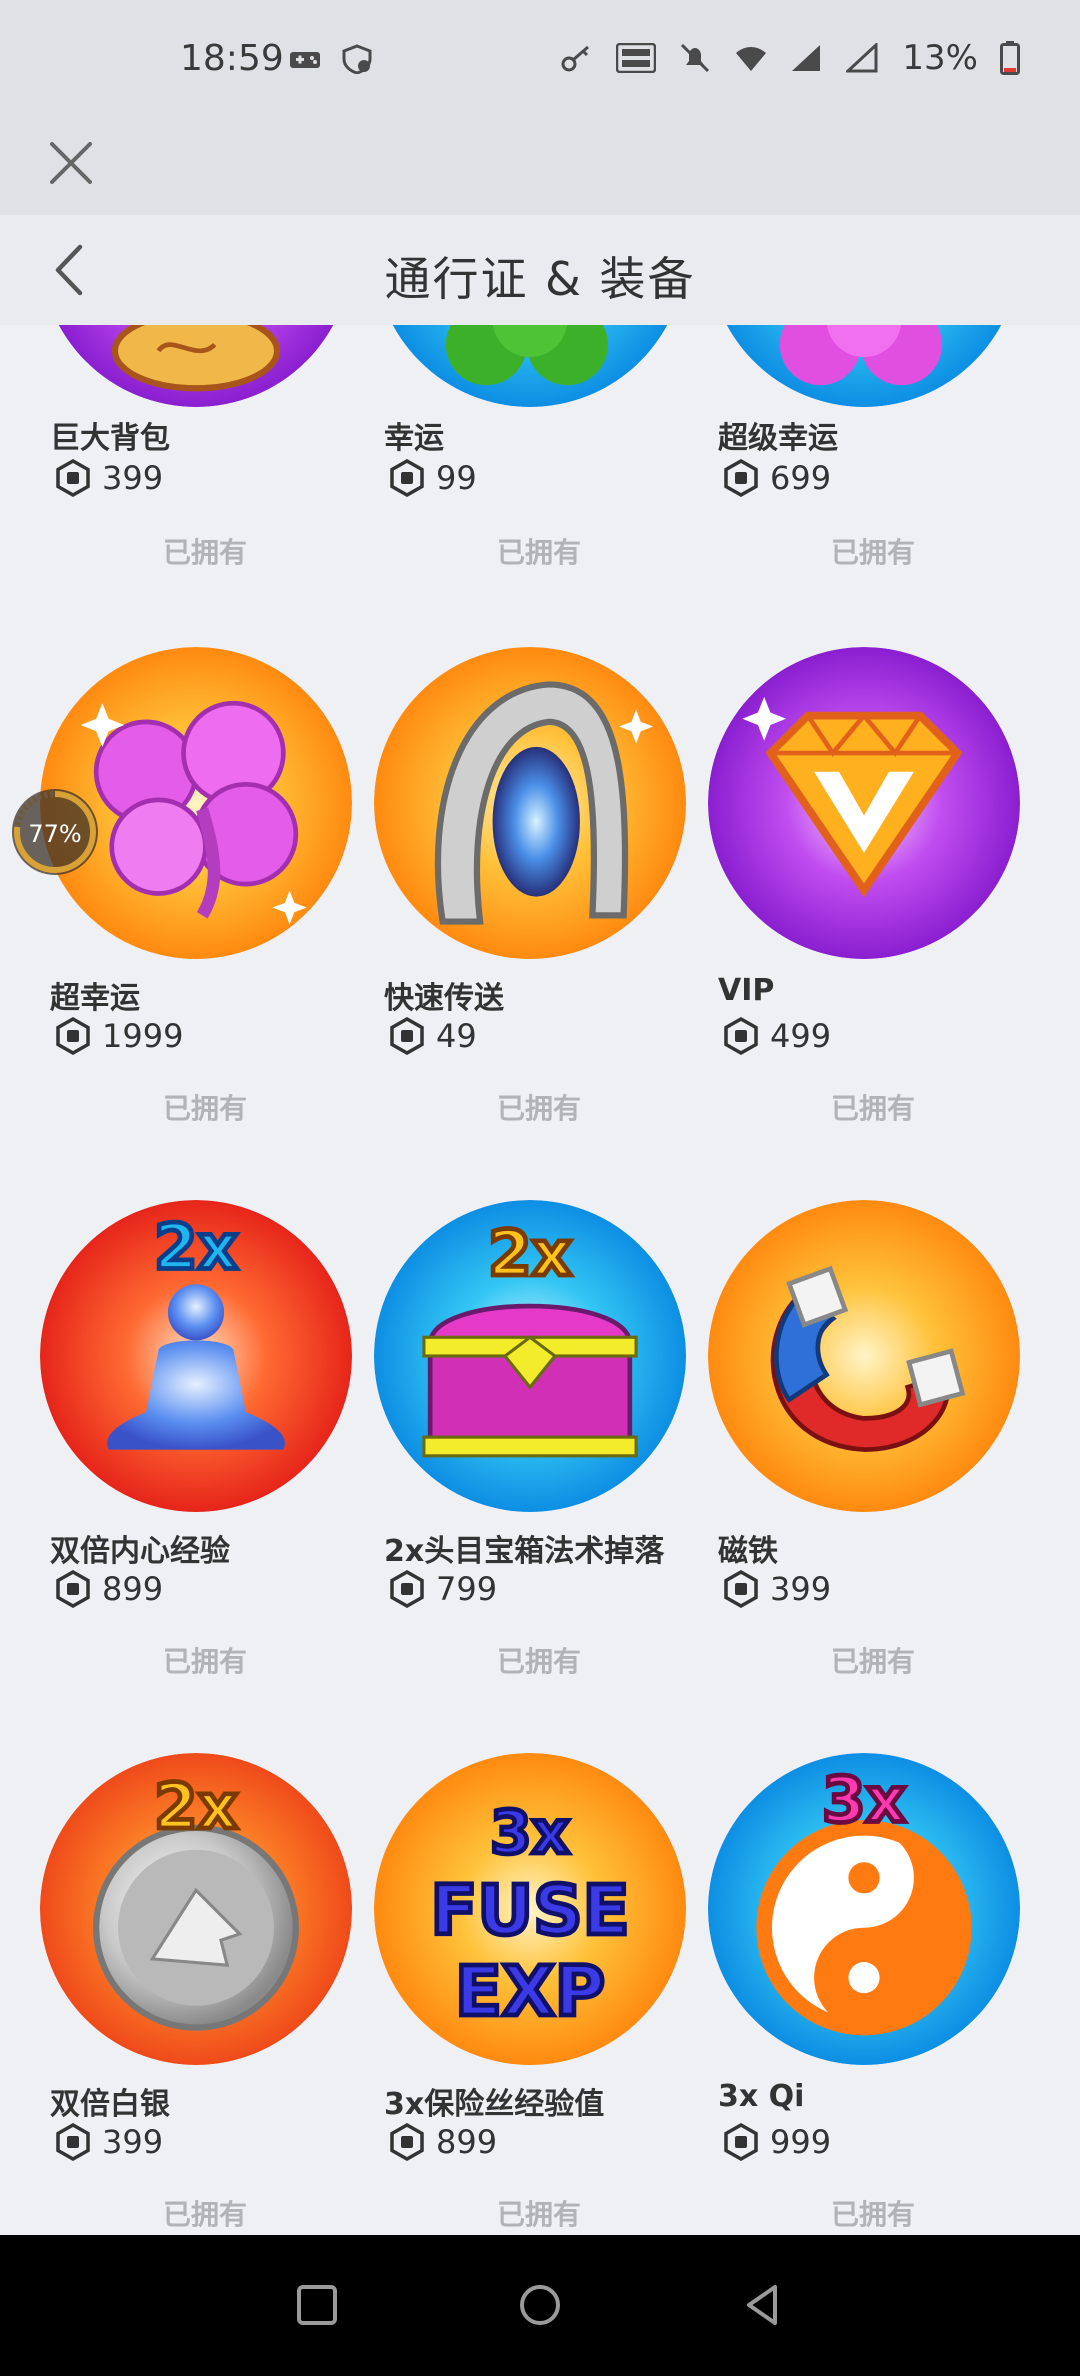 Image resolution: width=1080 pixels, height=2376 pixels. I want to click on item-price: 499, so click(801, 1036).